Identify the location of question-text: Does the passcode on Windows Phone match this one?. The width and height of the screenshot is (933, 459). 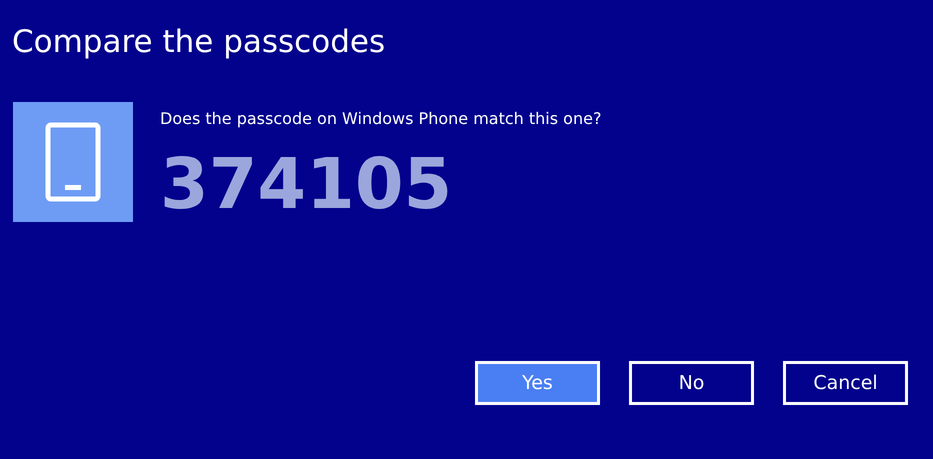
(381, 119).